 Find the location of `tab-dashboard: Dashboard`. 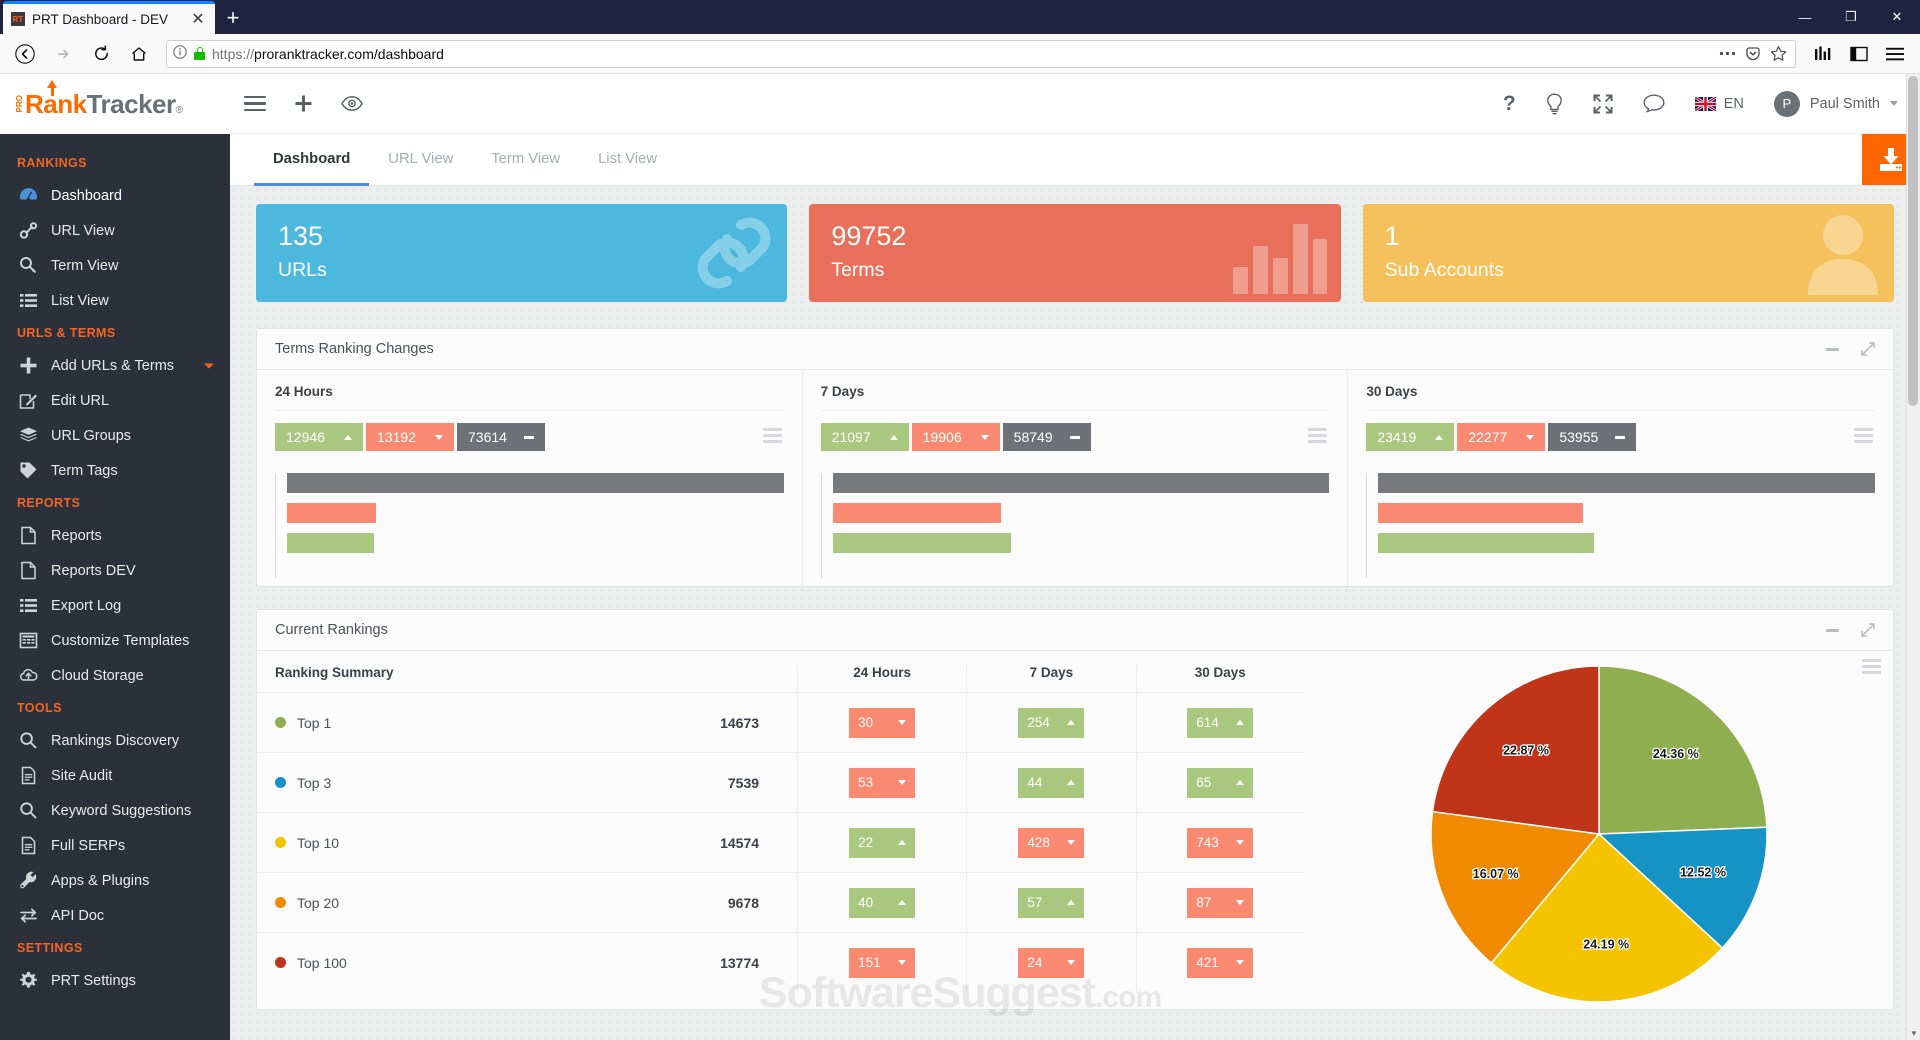

tab-dashboard: Dashboard is located at coordinates (312, 160).